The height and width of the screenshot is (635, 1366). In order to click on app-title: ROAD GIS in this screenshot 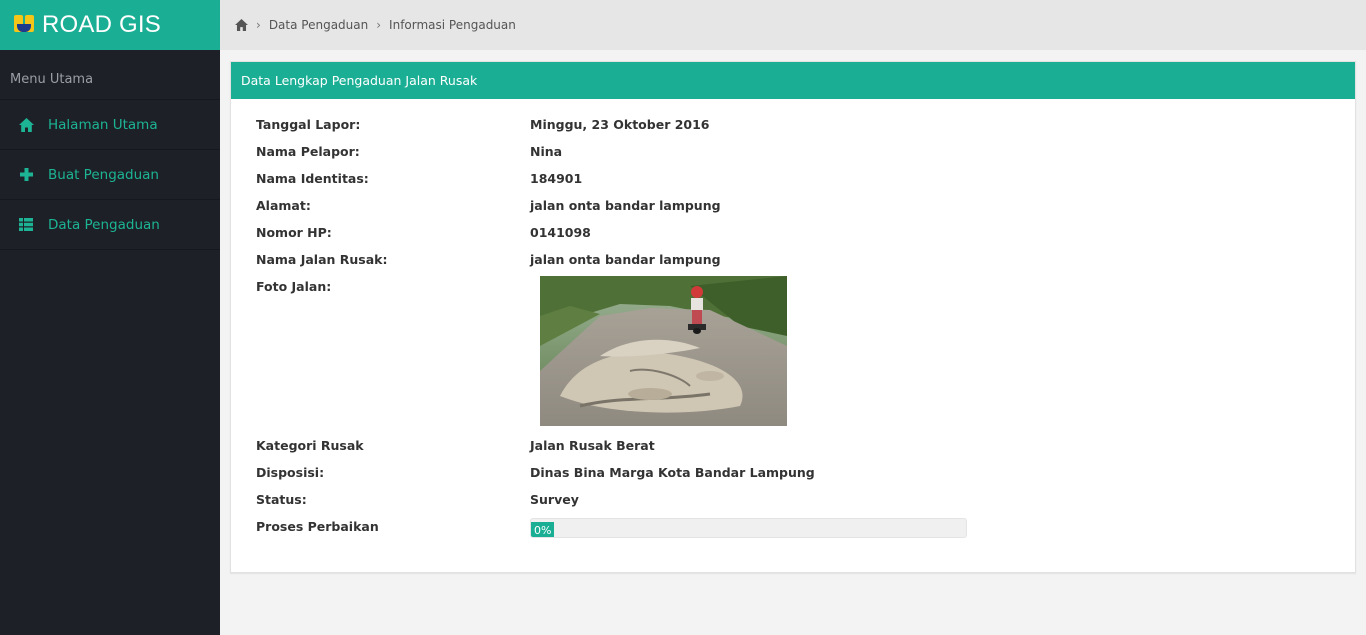, I will do `click(101, 24)`.